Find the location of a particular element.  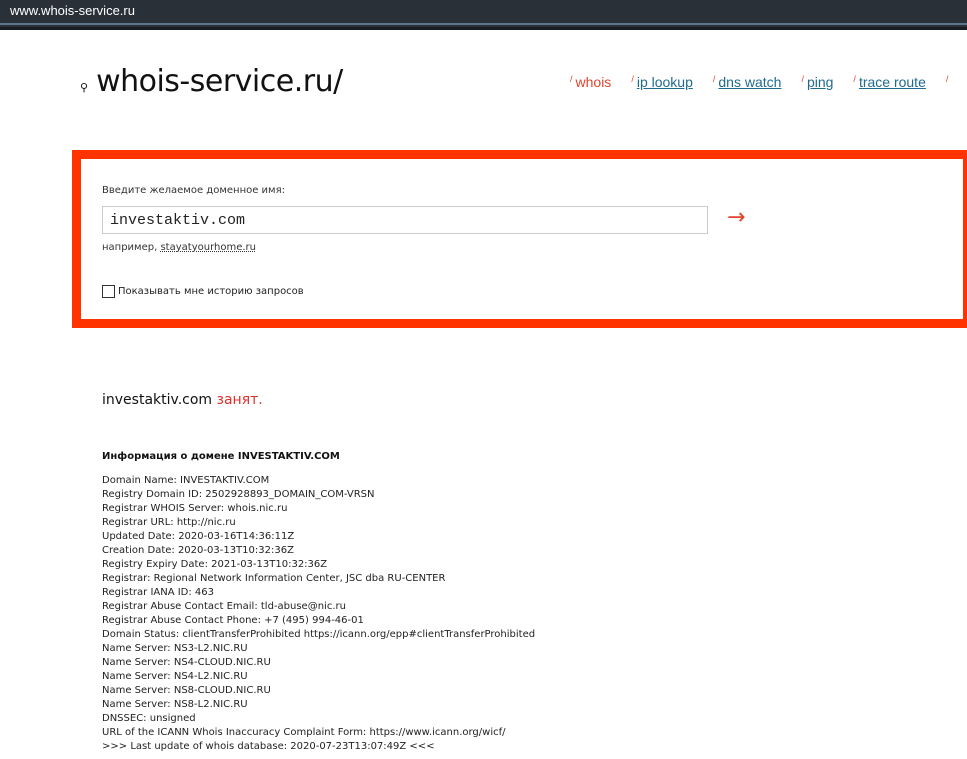

whois-line: Name Server: NS8-L2.NIC.RU is located at coordinates (175, 704).